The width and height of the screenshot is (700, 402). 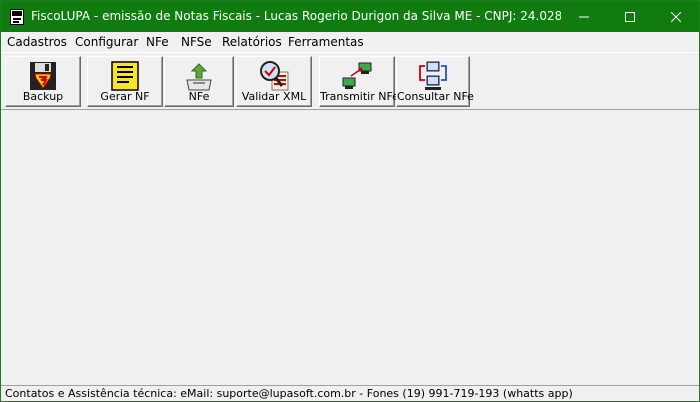 What do you see at coordinates (357, 76) in the screenshot?
I see `transmit-icon` at bounding box center [357, 76].